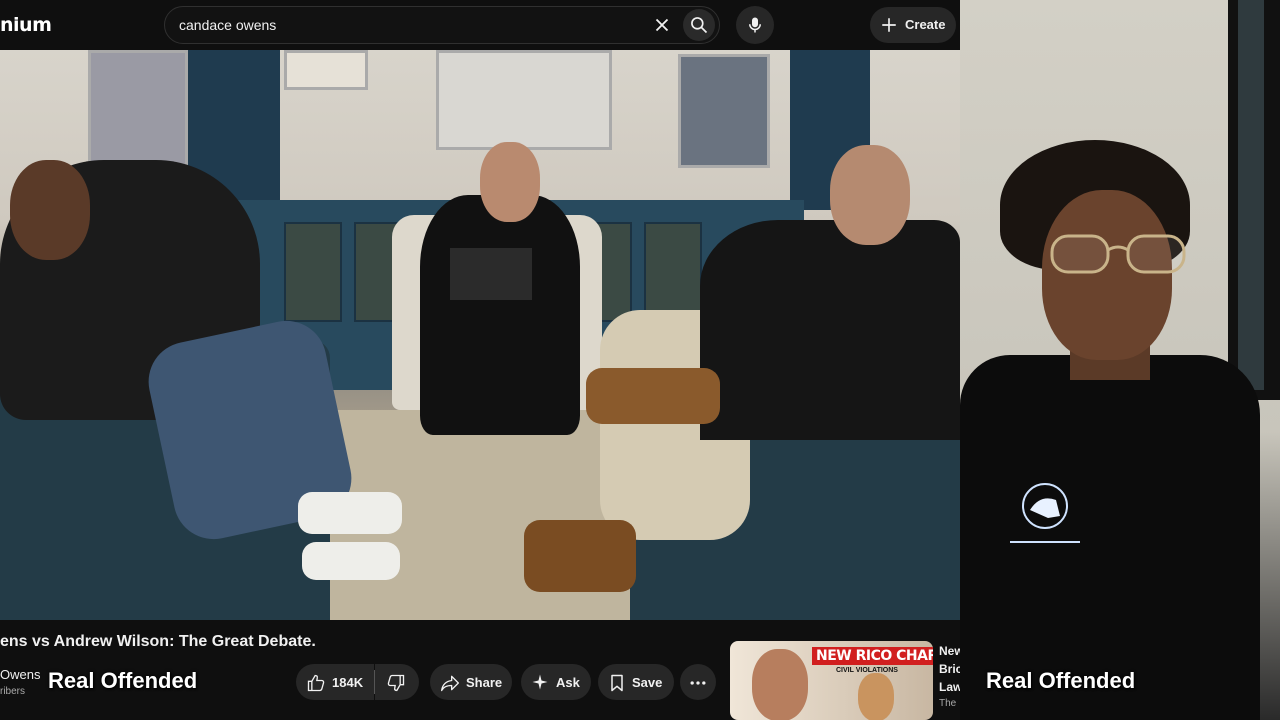 The image size is (1280, 720). Describe the element at coordinates (949, 687) in the screenshot. I see `suggested-title-line: Law` at that location.